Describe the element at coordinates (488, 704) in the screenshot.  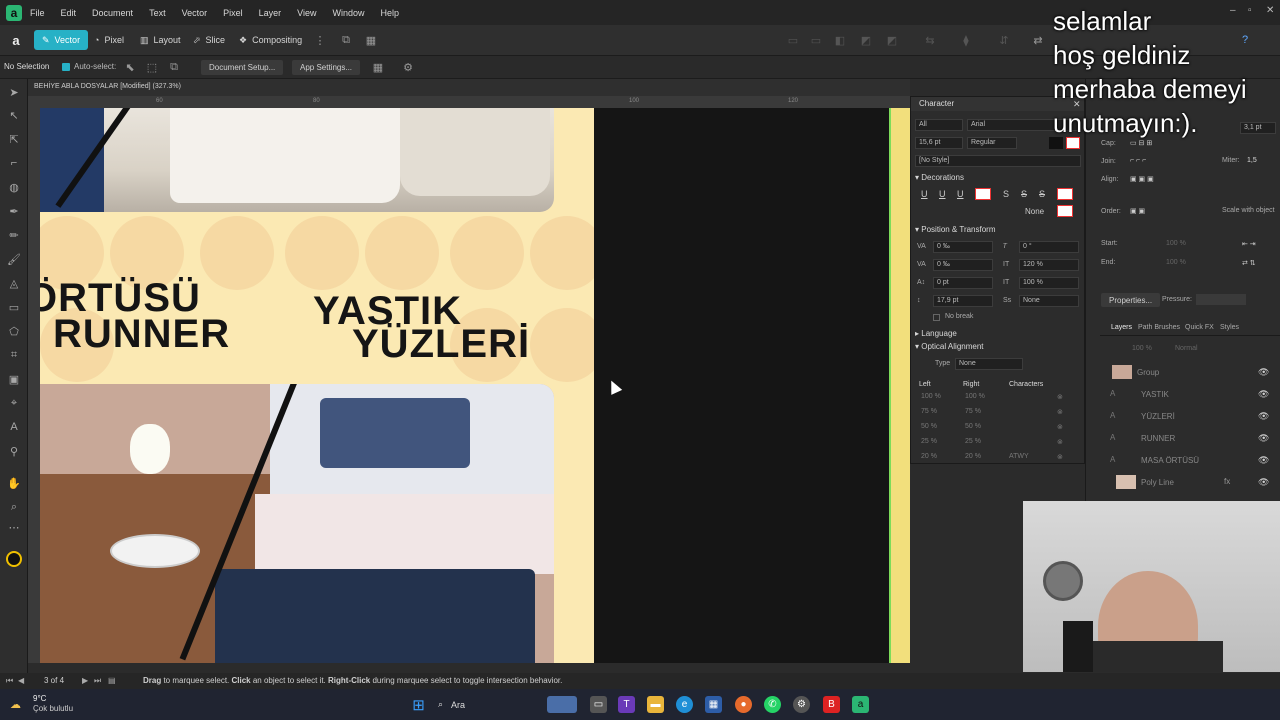
I see `taskbar-search: ⌕ Ara` at that location.